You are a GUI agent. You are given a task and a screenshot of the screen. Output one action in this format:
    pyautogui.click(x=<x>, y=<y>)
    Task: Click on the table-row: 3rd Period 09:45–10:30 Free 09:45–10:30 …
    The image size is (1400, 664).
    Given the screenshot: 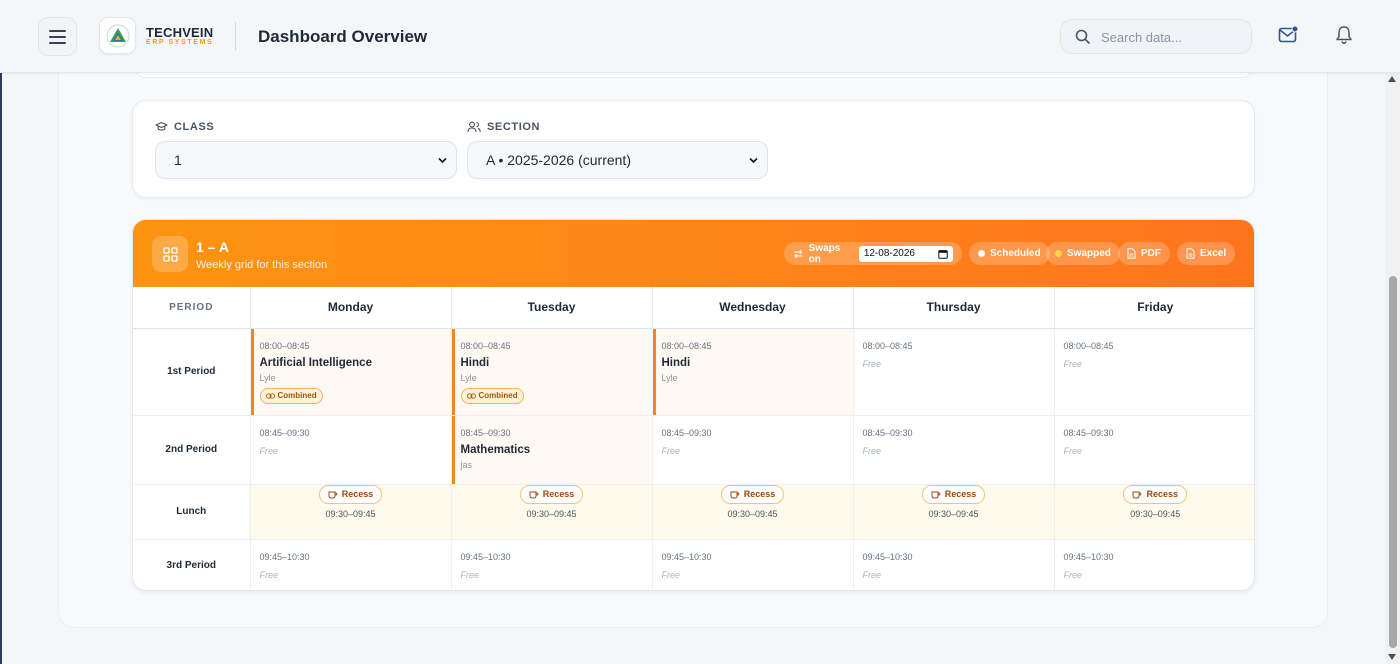 What is the action you would take?
    pyautogui.click(x=693, y=564)
    